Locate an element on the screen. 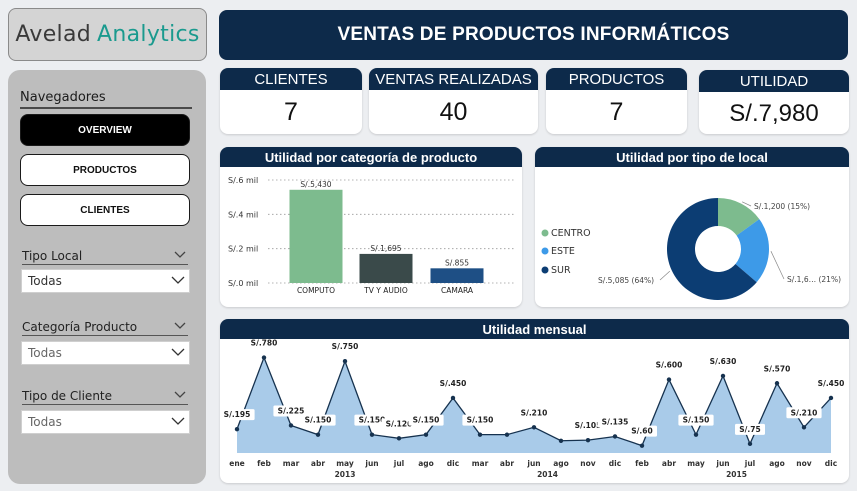 This screenshot has height=491, width=857. area-data-label-text: S/.195 is located at coordinates (237, 414).